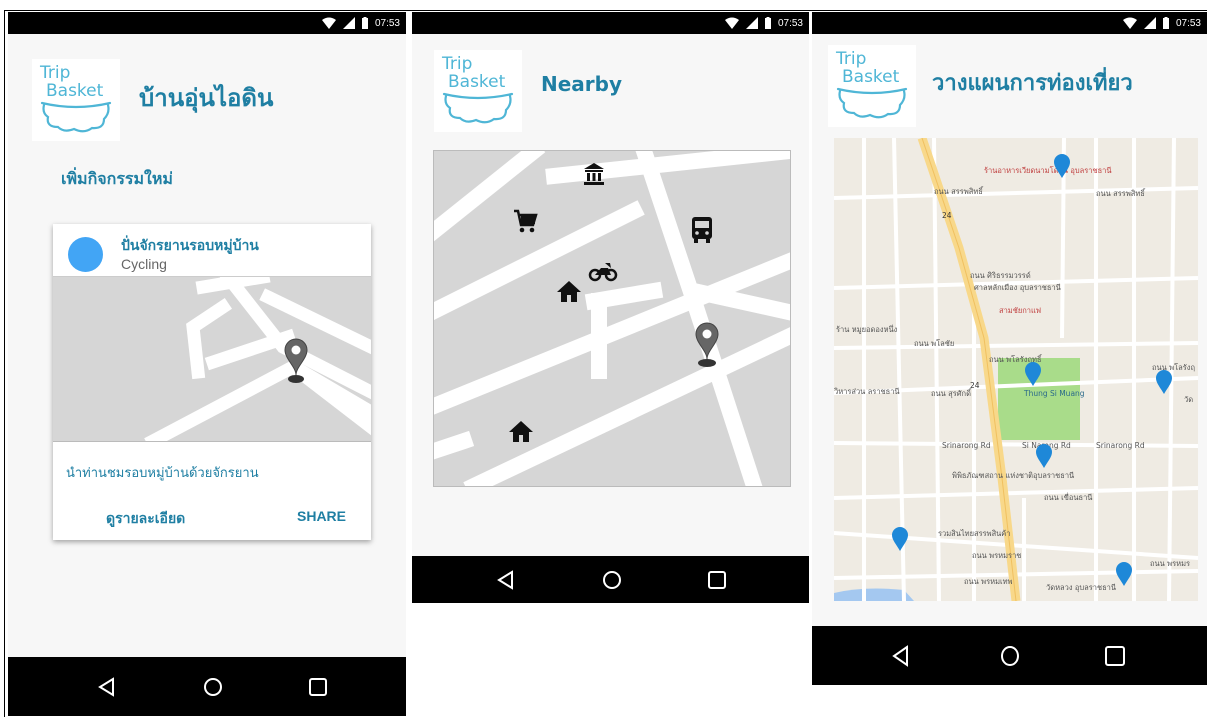  Describe the element at coordinates (934, 343) in the screenshot. I see `map-label-road: ถนน พโลชัย` at that location.